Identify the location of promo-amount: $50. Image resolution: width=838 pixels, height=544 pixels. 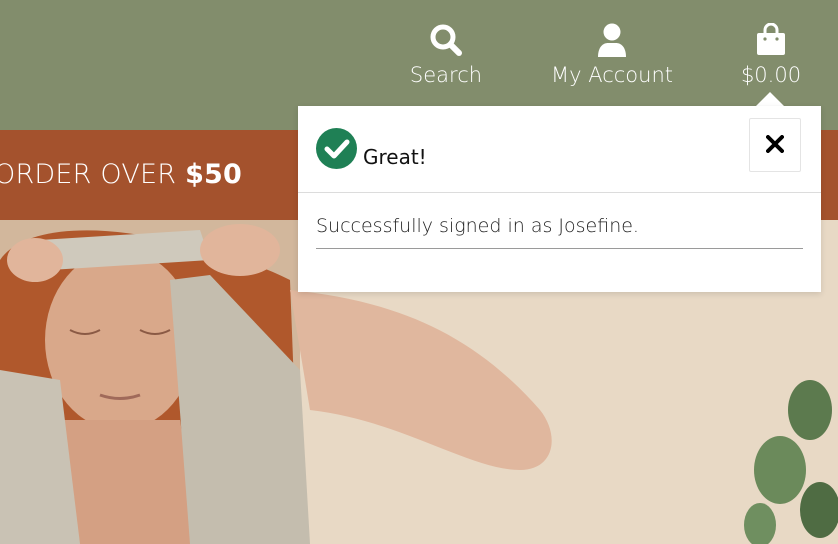
(214, 174).